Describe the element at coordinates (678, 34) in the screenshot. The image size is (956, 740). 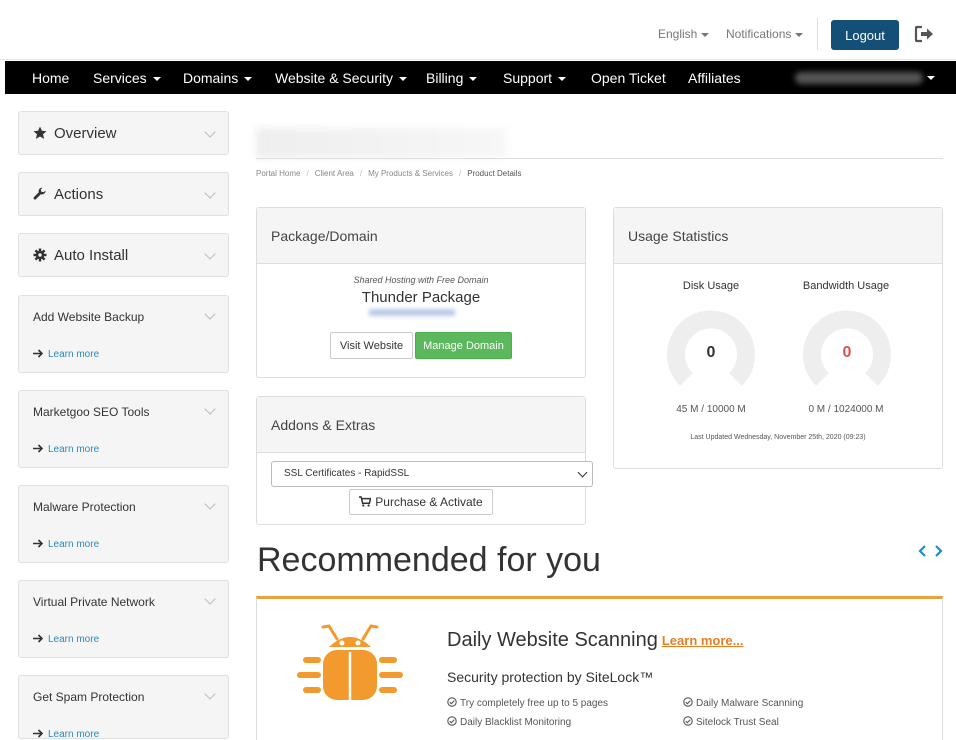
I see `language-label: English` at that location.